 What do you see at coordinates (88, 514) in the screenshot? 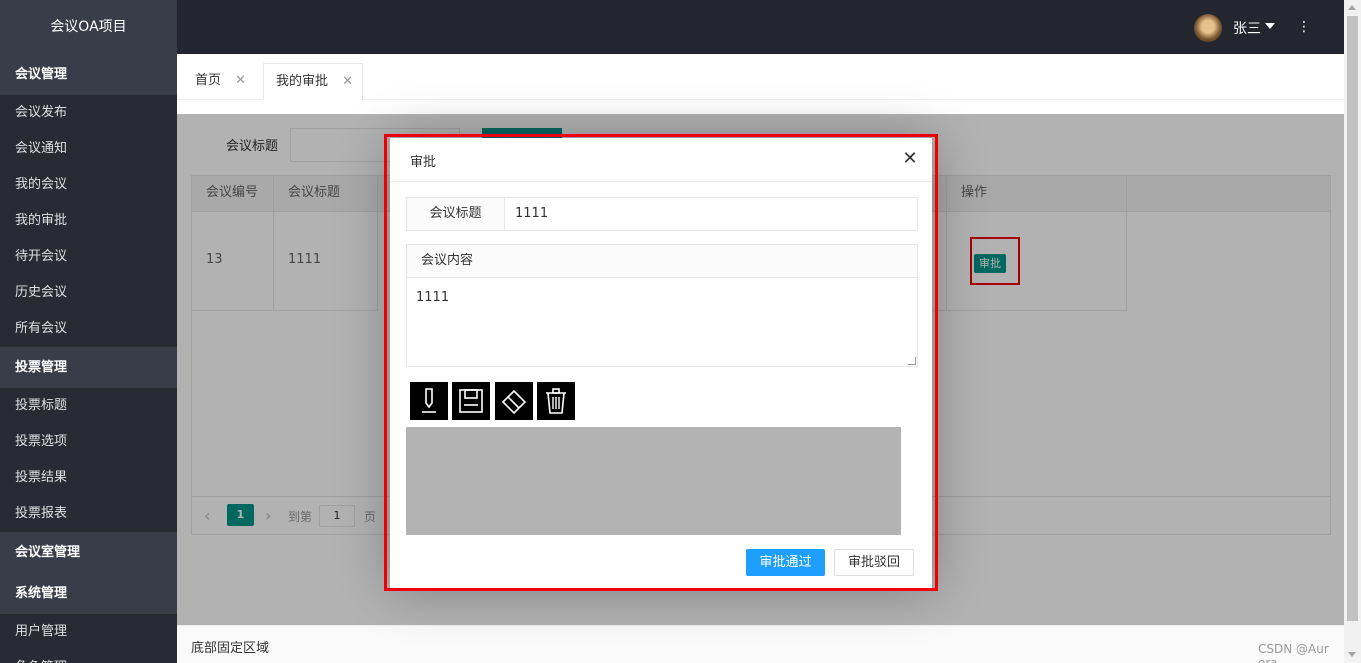
I see `nav-item-vote-report: 投票报表` at bounding box center [88, 514].